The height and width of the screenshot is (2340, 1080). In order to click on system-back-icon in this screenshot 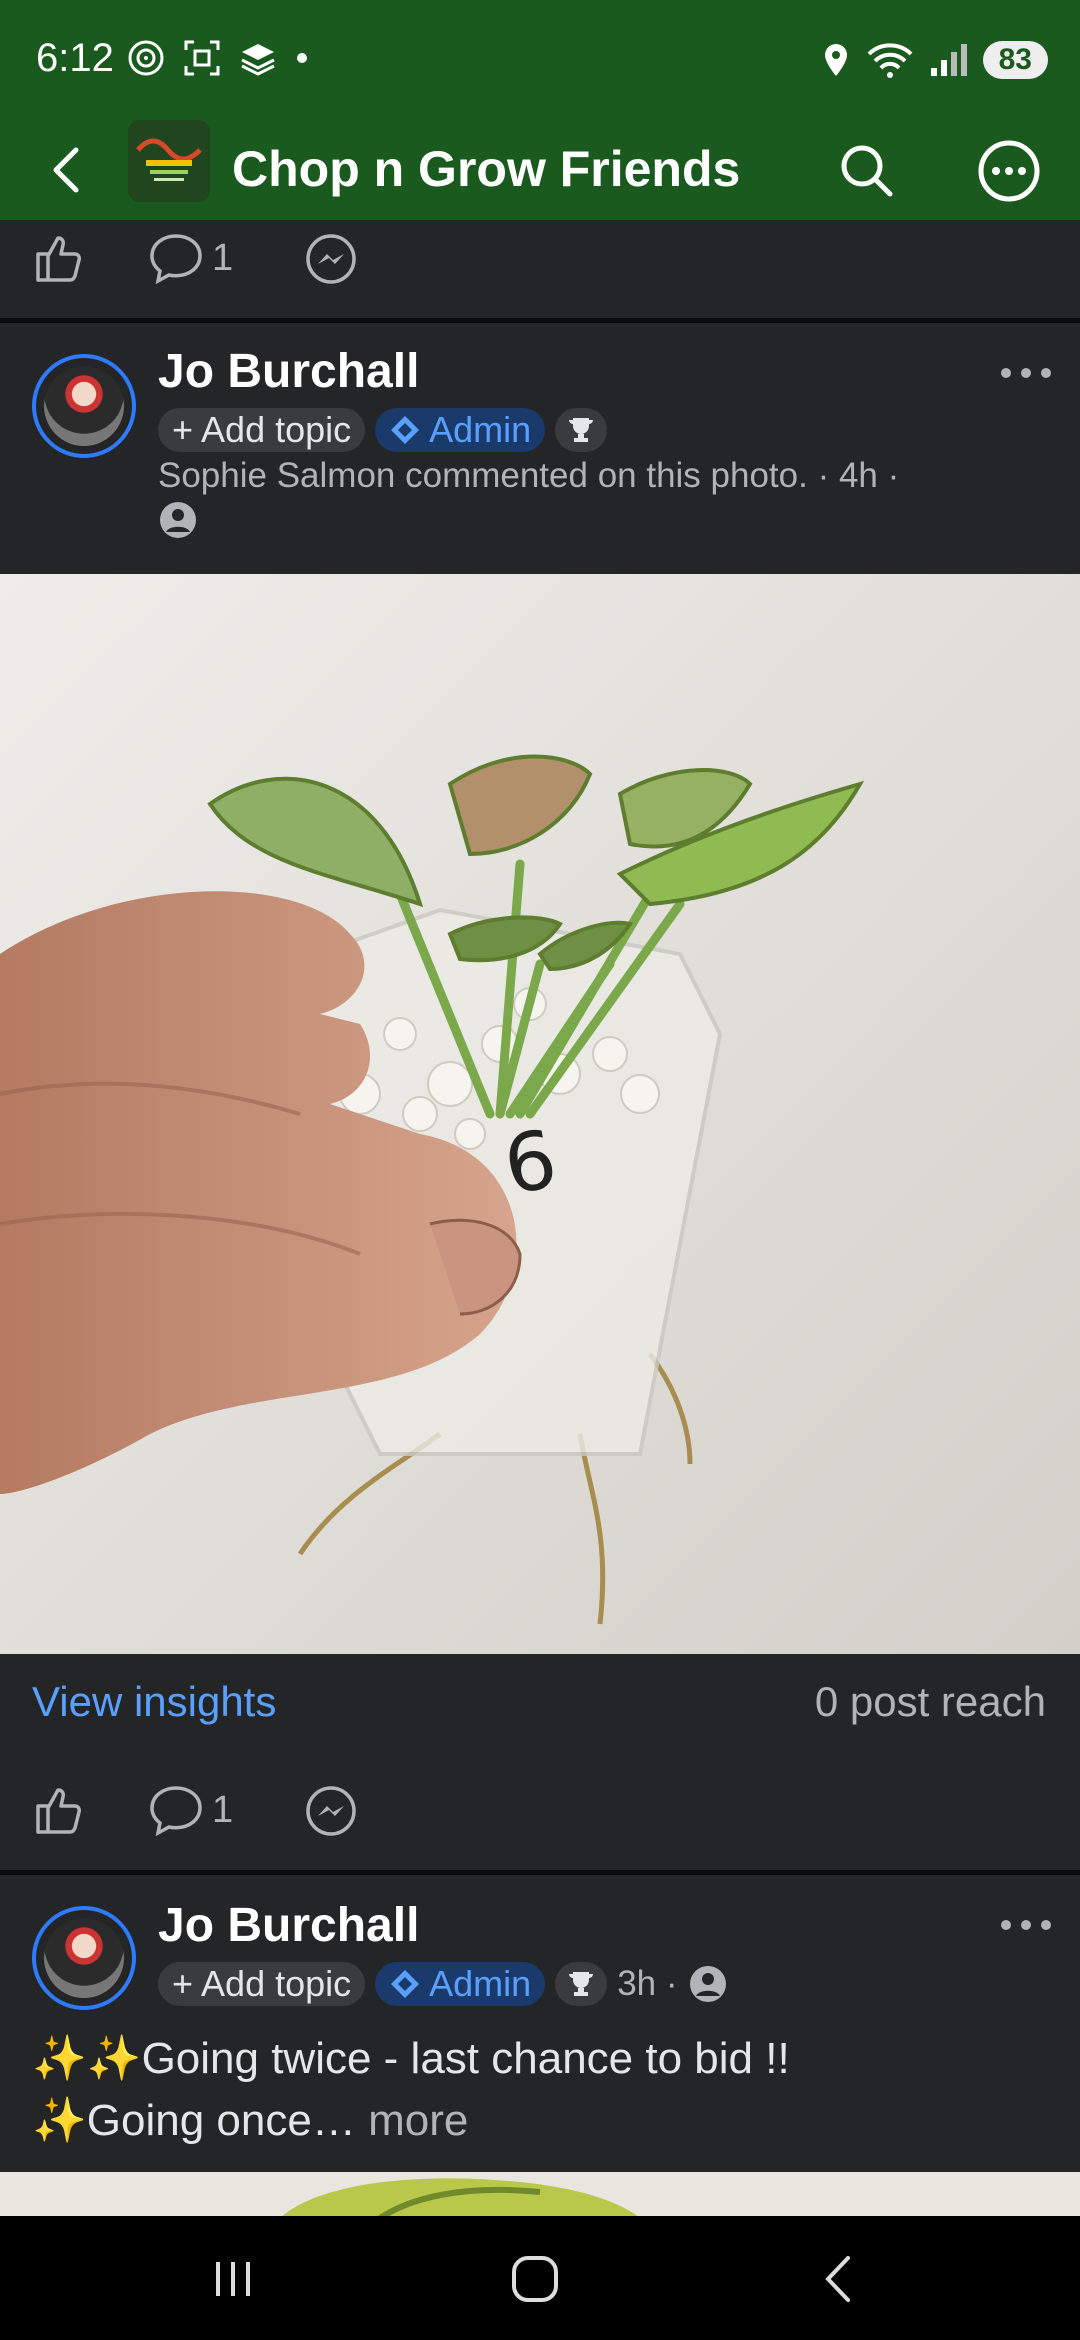, I will do `click(839, 2279)`.